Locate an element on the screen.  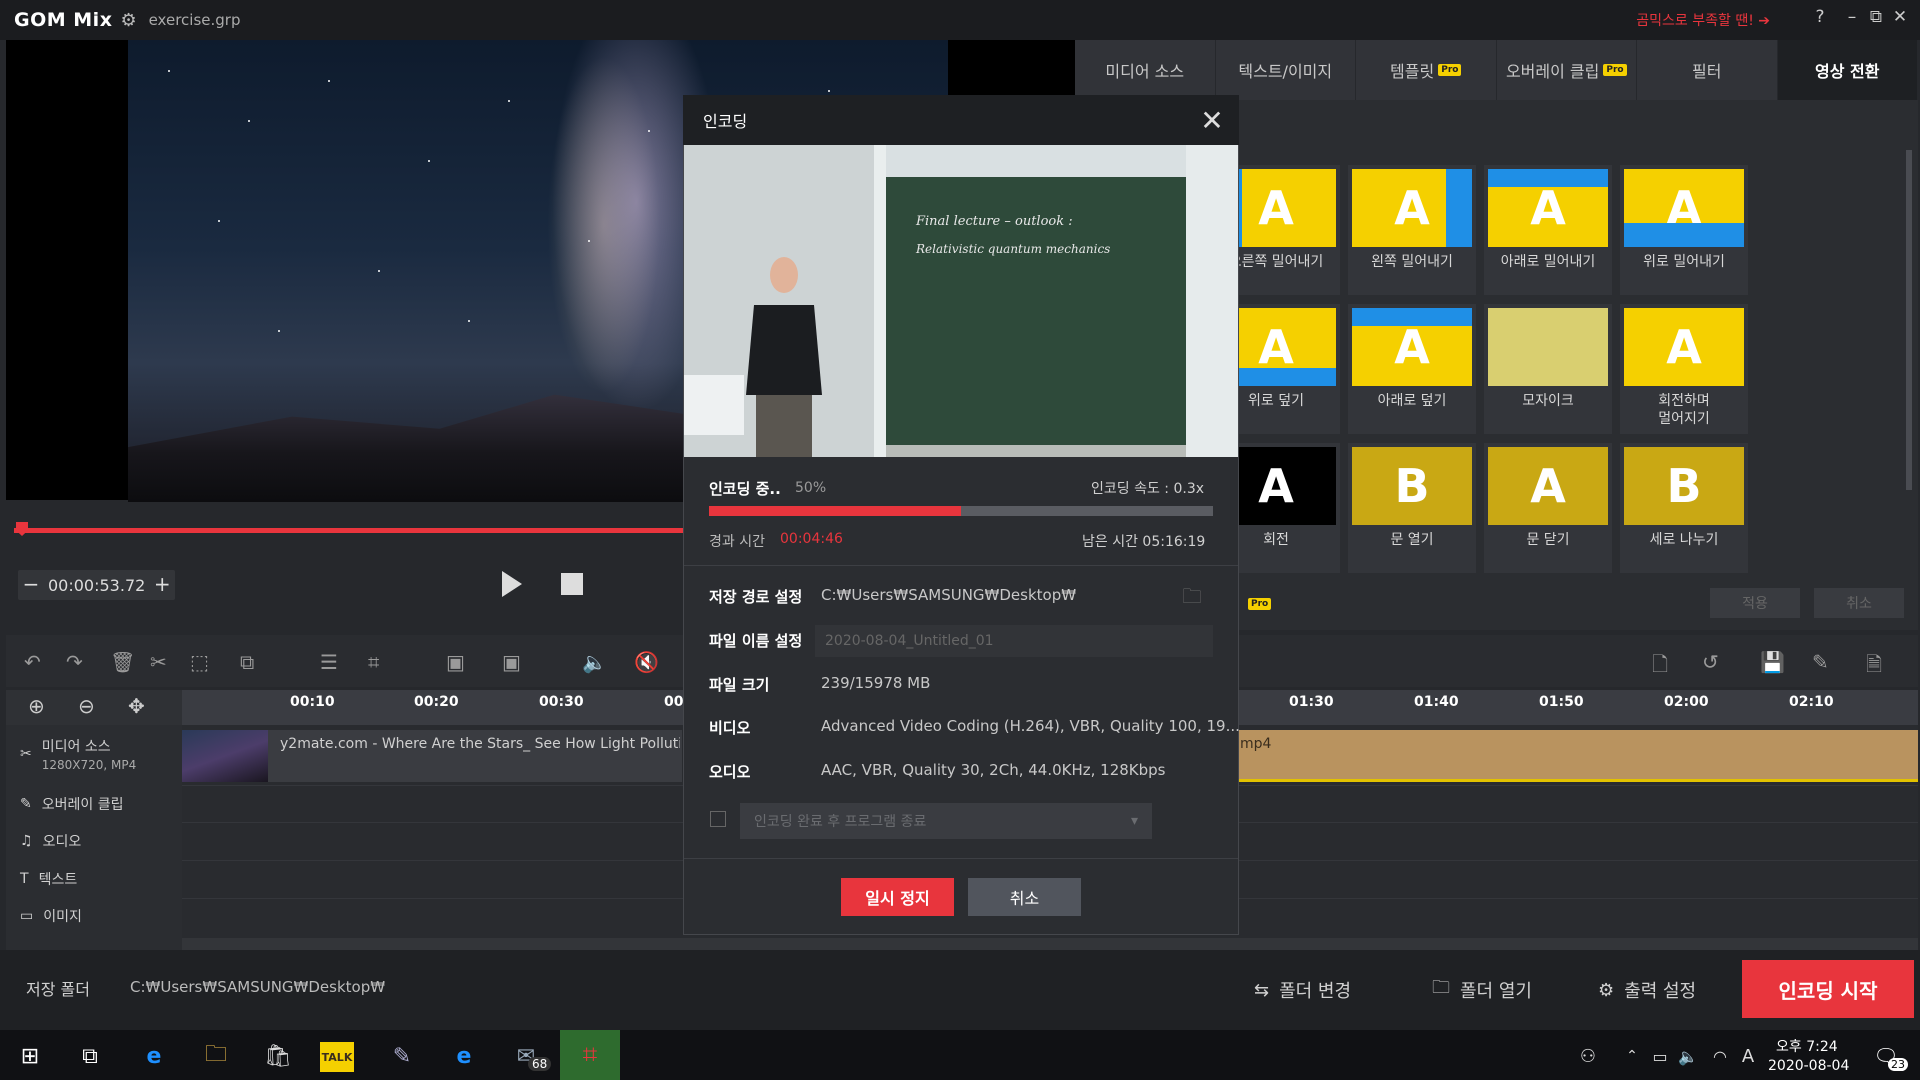
close-button: ✕ is located at coordinates (1900, 17).